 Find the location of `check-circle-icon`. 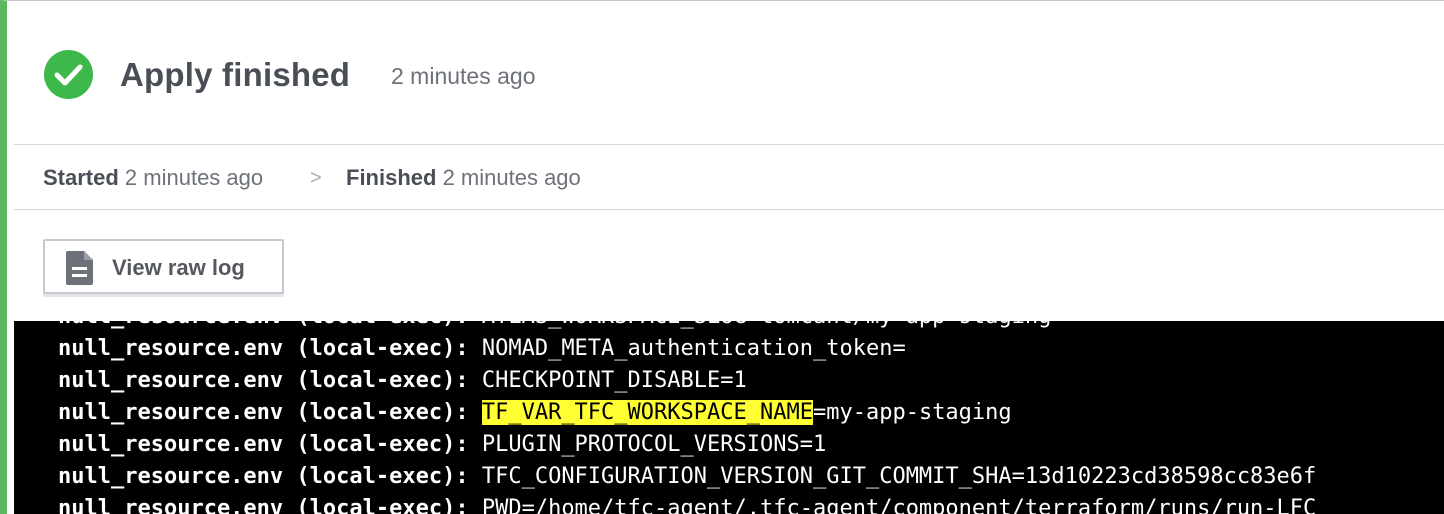

check-circle-icon is located at coordinates (68, 74).